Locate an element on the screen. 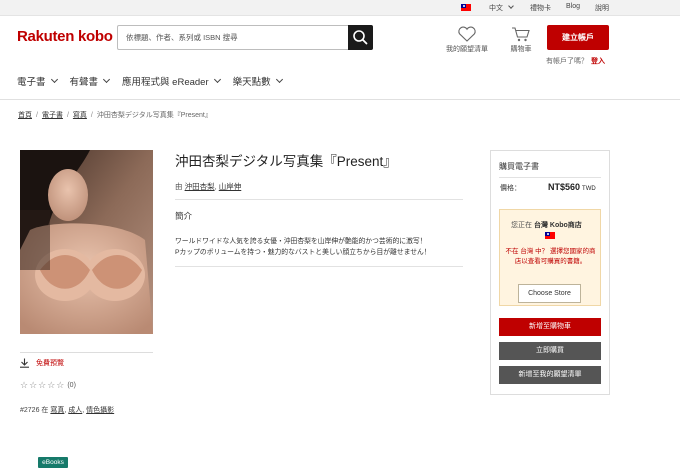 The height and width of the screenshot is (471, 680). nav-divider is located at coordinates (340, 99).